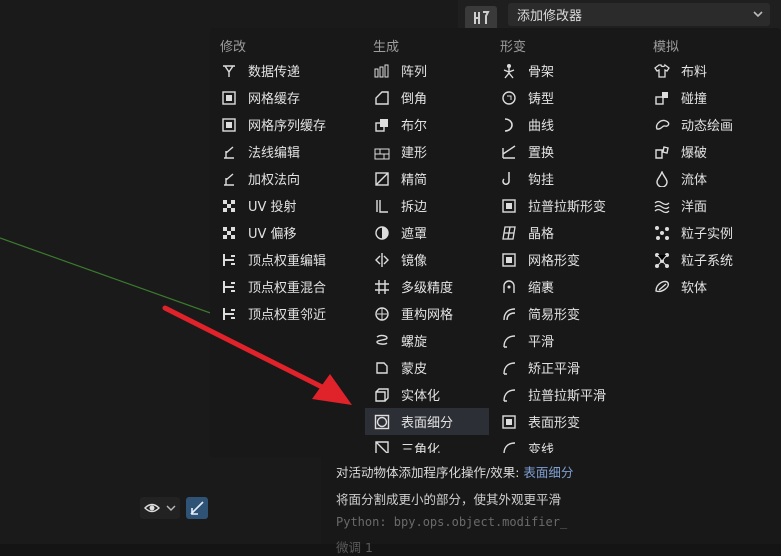 Image resolution: width=781 pixels, height=556 pixels. What do you see at coordinates (536, 421) in the screenshot?
I see `menu-item-surface-deform: 表面形变` at bounding box center [536, 421].